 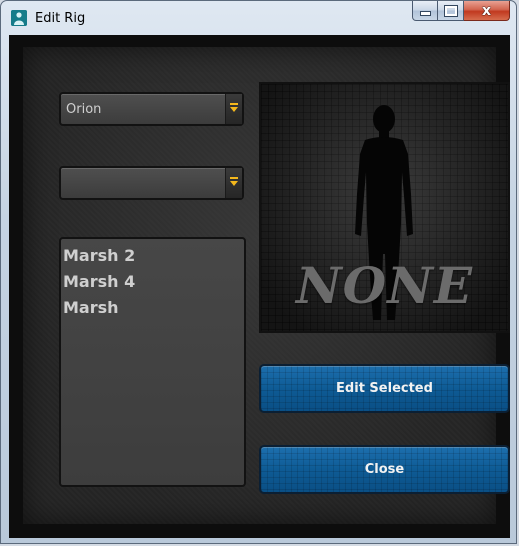 What do you see at coordinates (151, 183) in the screenshot?
I see `secondary-select-dropdown` at bounding box center [151, 183].